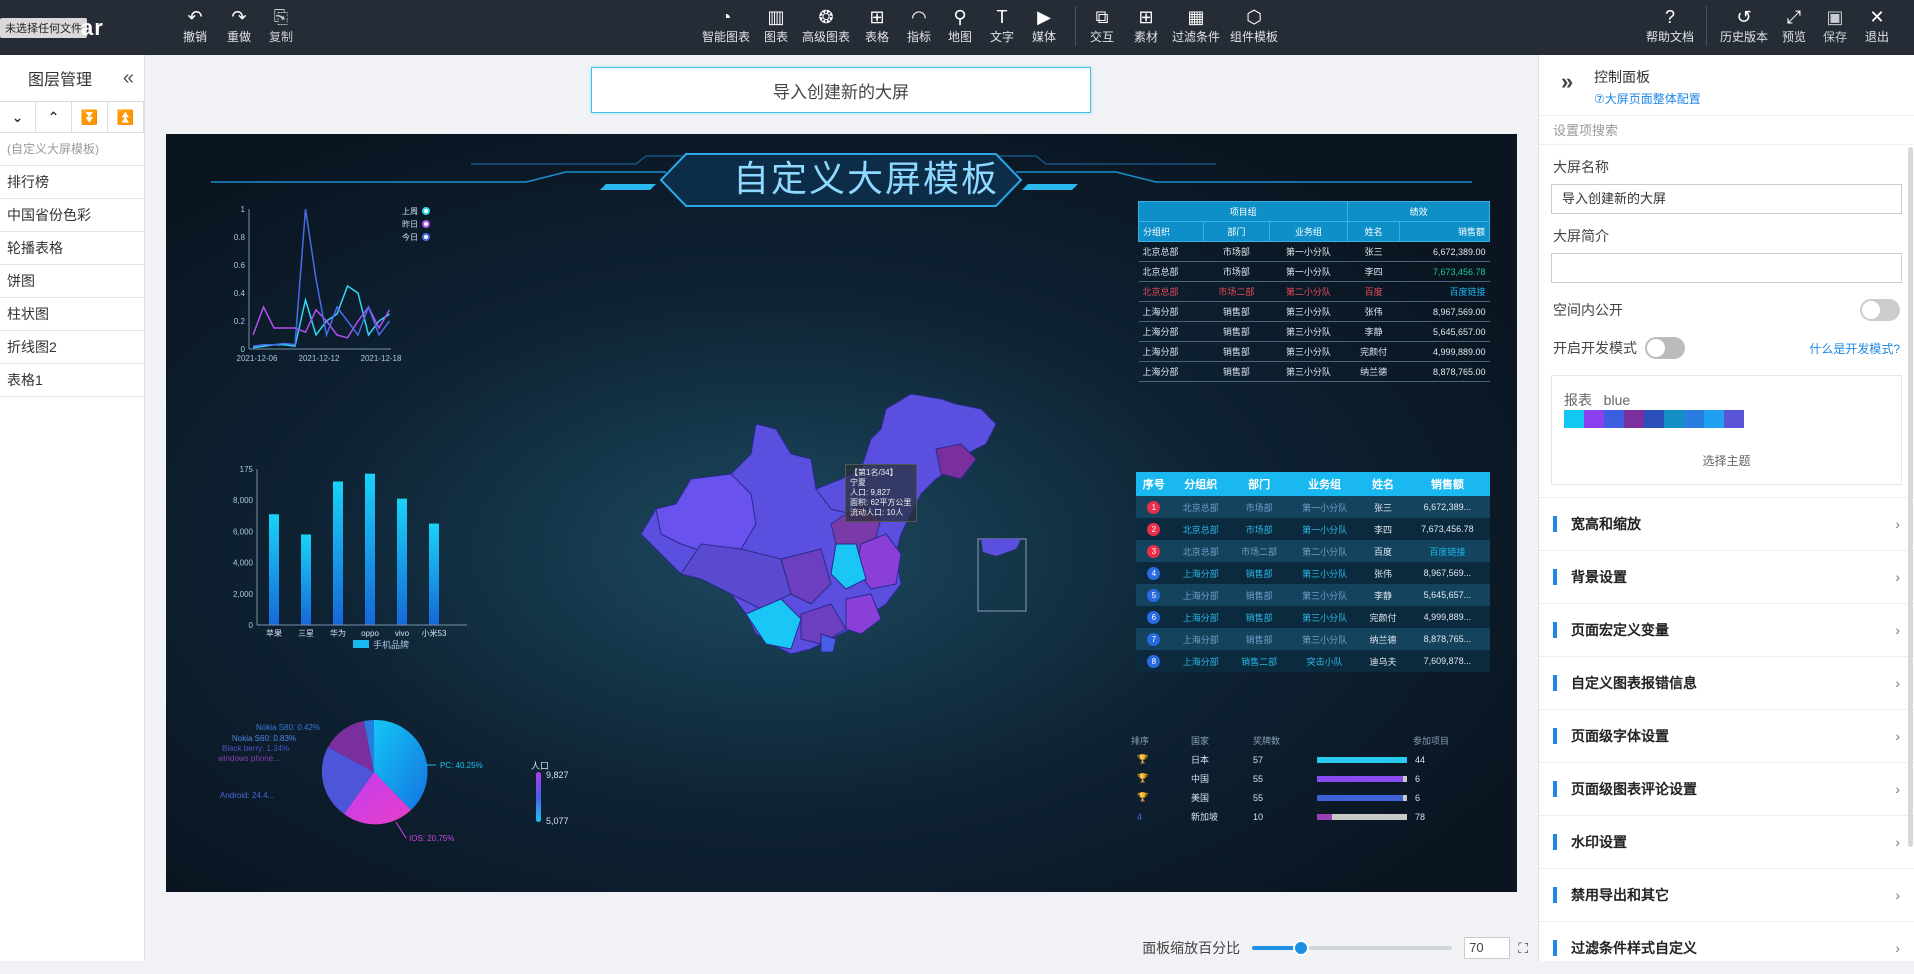  I want to click on dev-mode-toggle, so click(1665, 348).